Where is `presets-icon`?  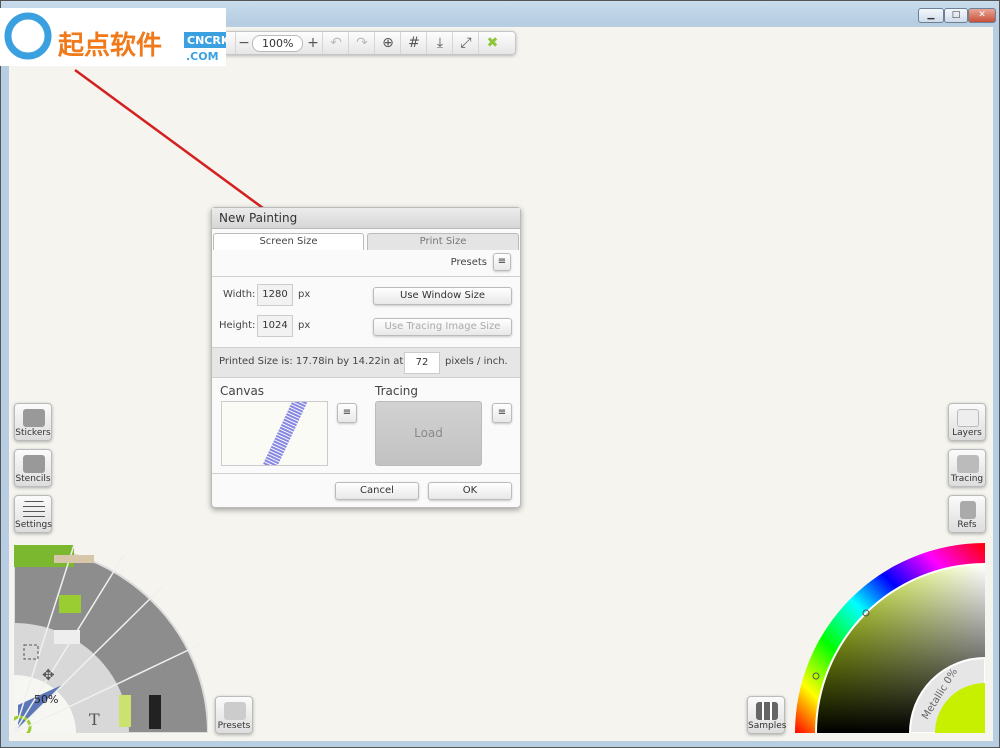
presets-icon is located at coordinates (235, 711).